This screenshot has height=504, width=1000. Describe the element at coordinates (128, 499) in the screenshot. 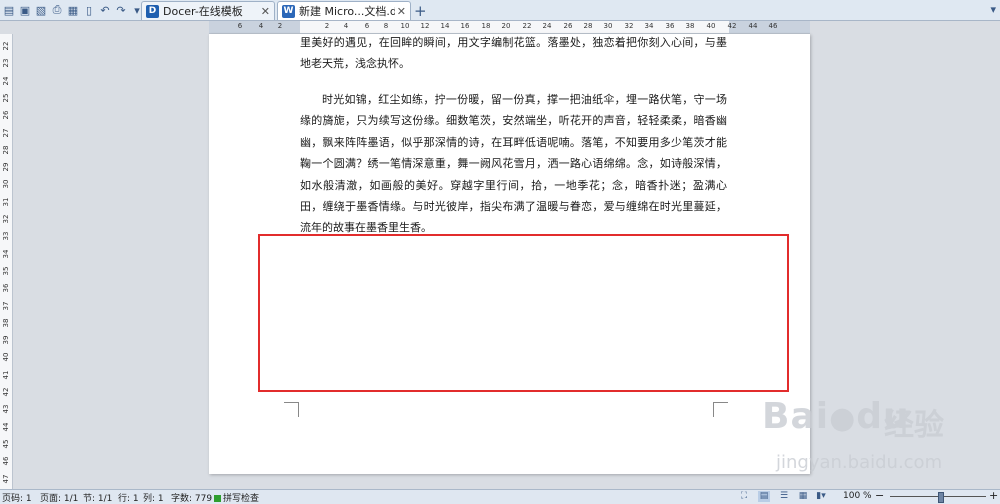

I see `status-row: 行: 1` at that location.